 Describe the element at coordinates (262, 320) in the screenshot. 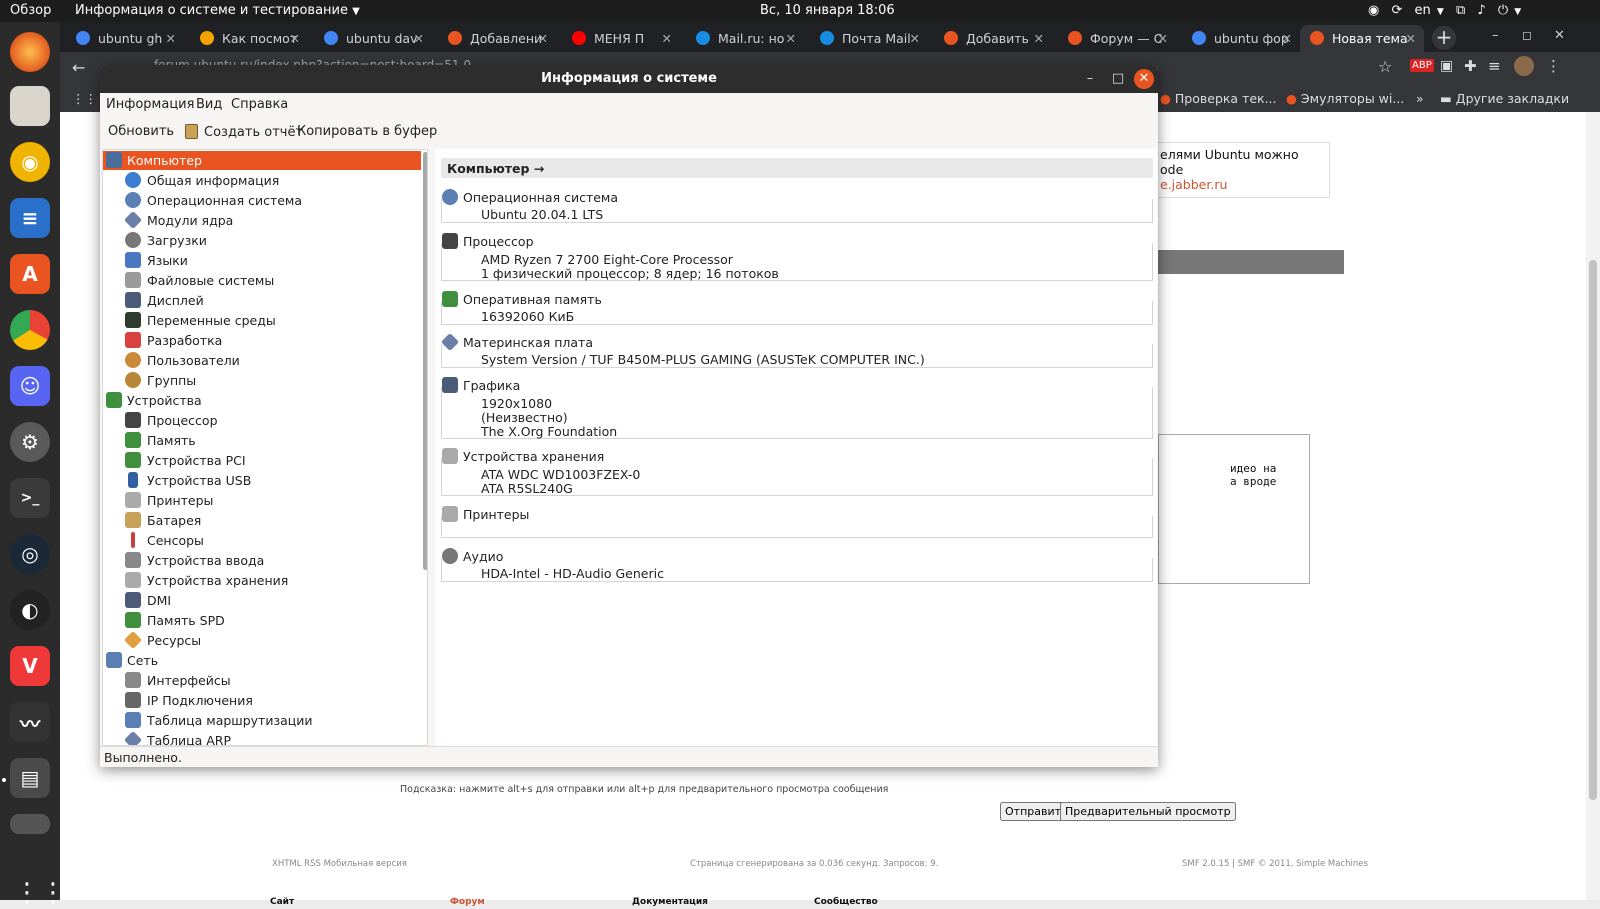

I see `tree-item-env-vars: Переменные среды` at that location.